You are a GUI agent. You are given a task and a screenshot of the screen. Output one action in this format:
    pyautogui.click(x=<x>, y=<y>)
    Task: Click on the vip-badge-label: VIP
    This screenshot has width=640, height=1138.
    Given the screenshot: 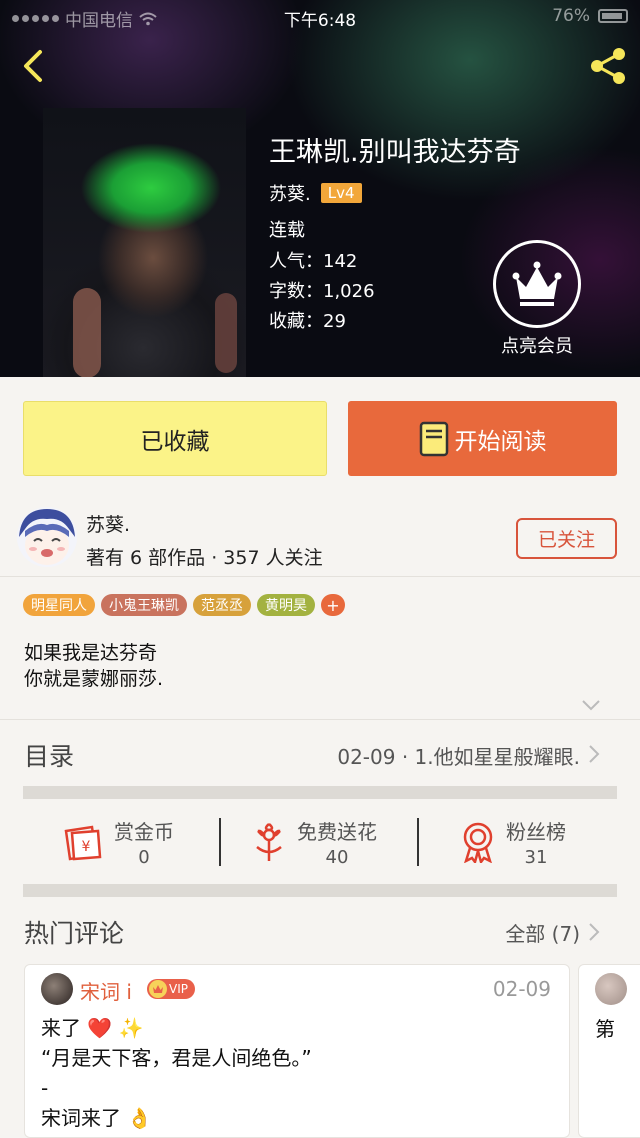 What is the action you would take?
    pyautogui.click(x=178, y=989)
    